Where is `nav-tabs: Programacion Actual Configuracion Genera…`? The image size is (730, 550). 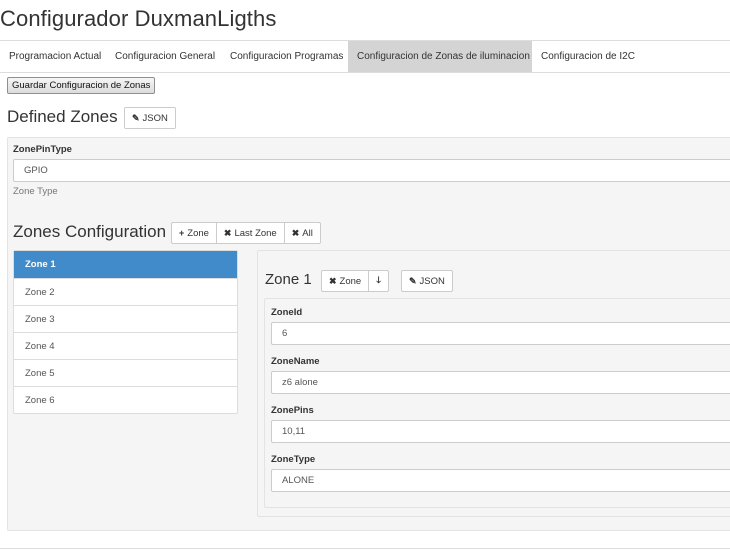 nav-tabs: Programacion Actual Configuracion Genera… is located at coordinates (365, 56).